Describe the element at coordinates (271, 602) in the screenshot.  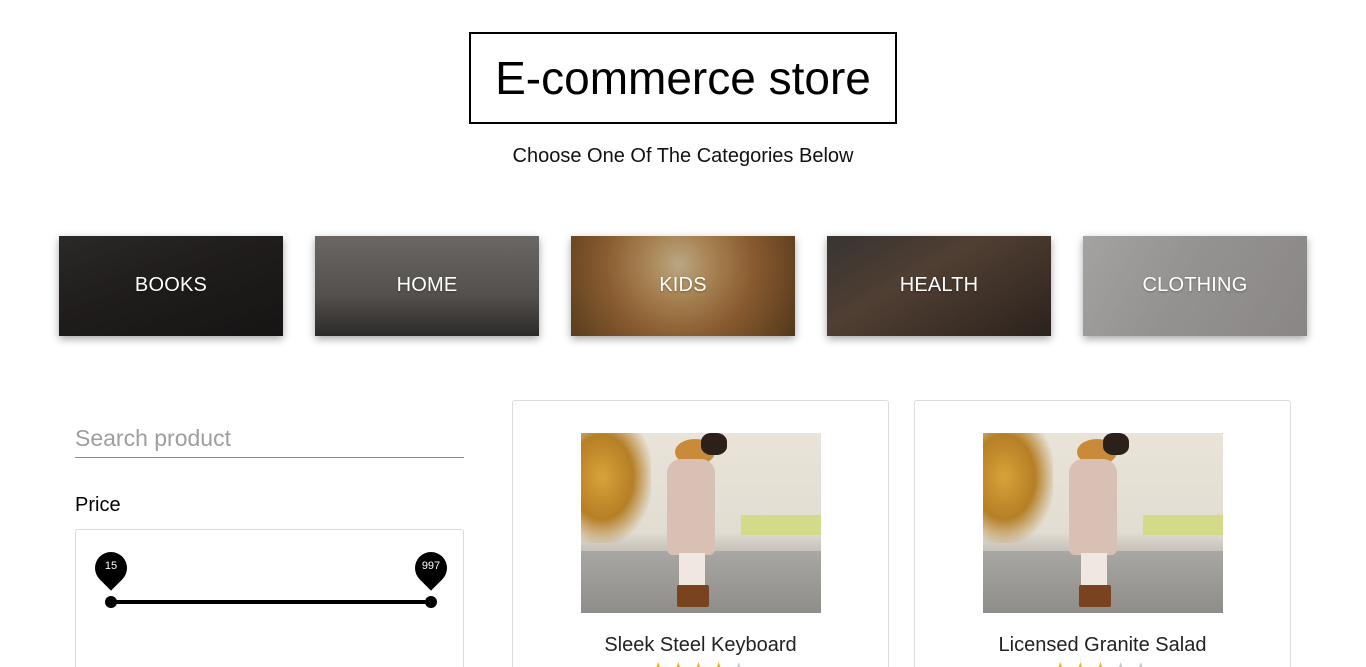
I see `price-slider-track` at that location.